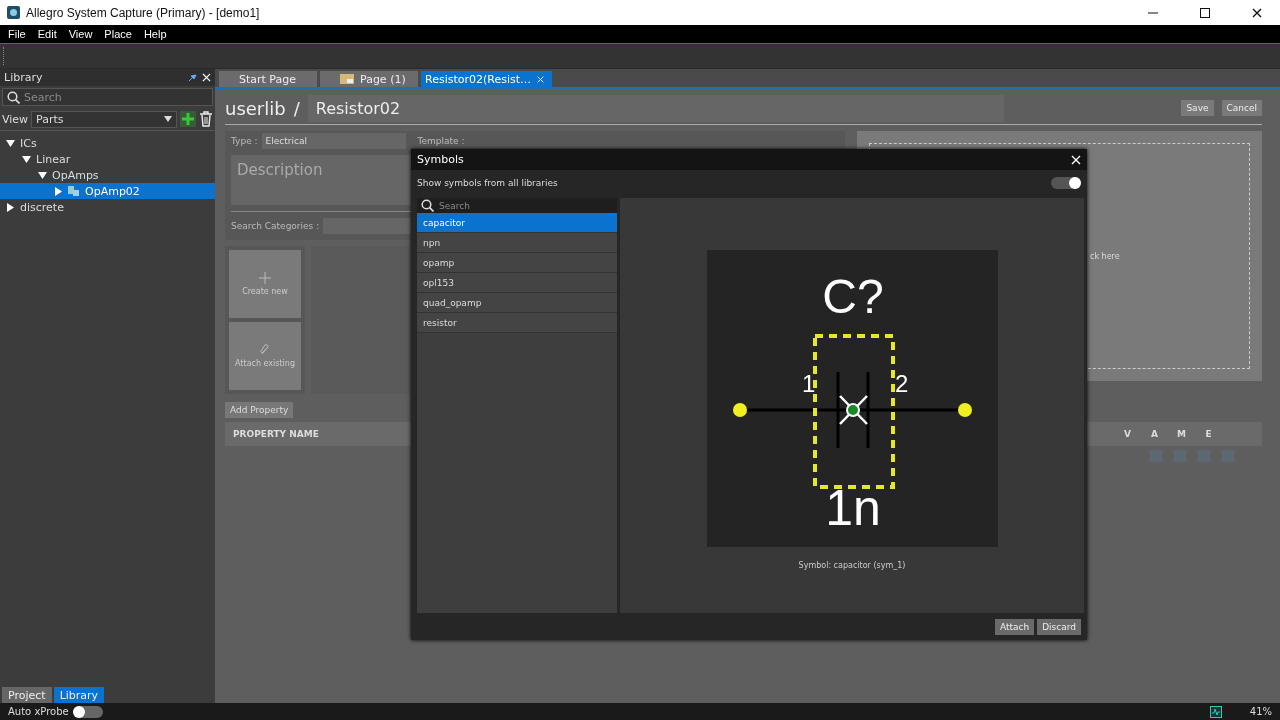  I want to click on pin-number: 1, so click(808, 383).